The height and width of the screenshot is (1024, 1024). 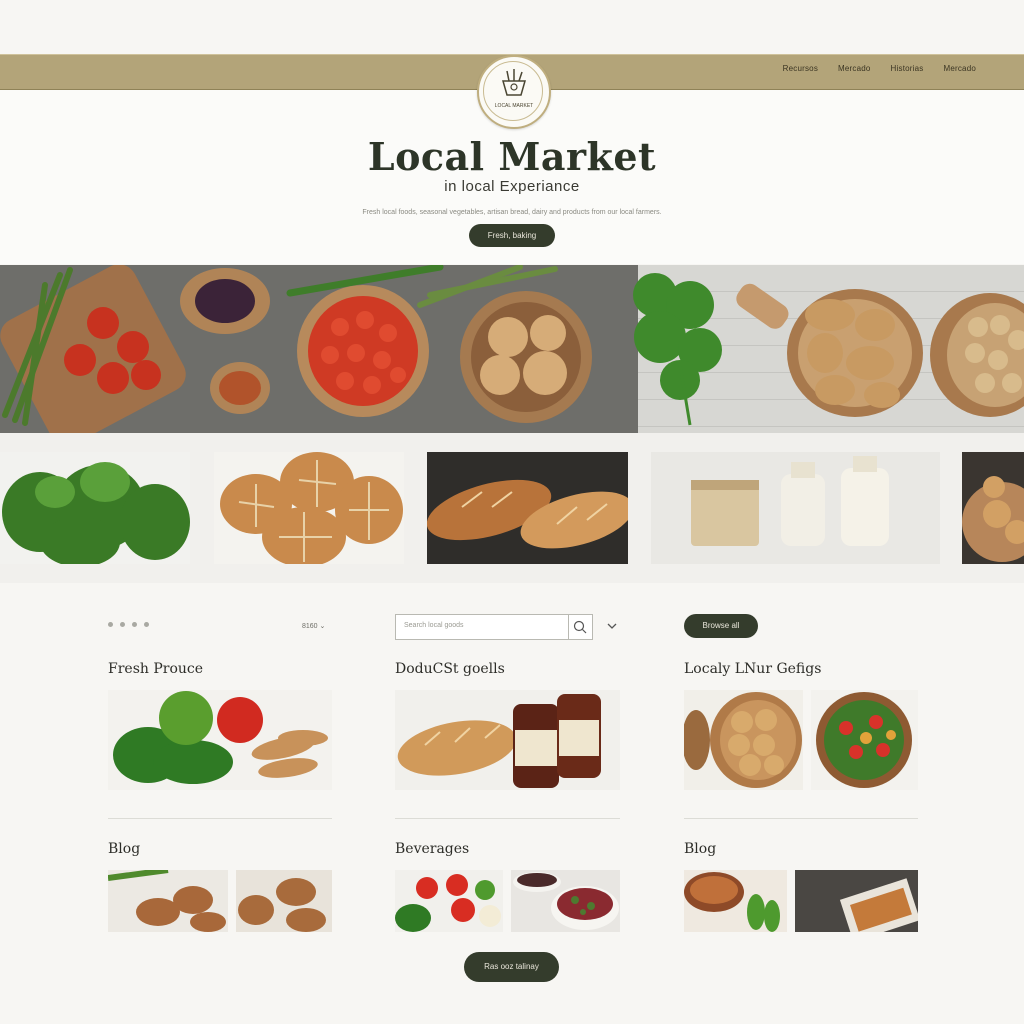 What do you see at coordinates (128, 624) in the screenshot?
I see `pagination-dots` at bounding box center [128, 624].